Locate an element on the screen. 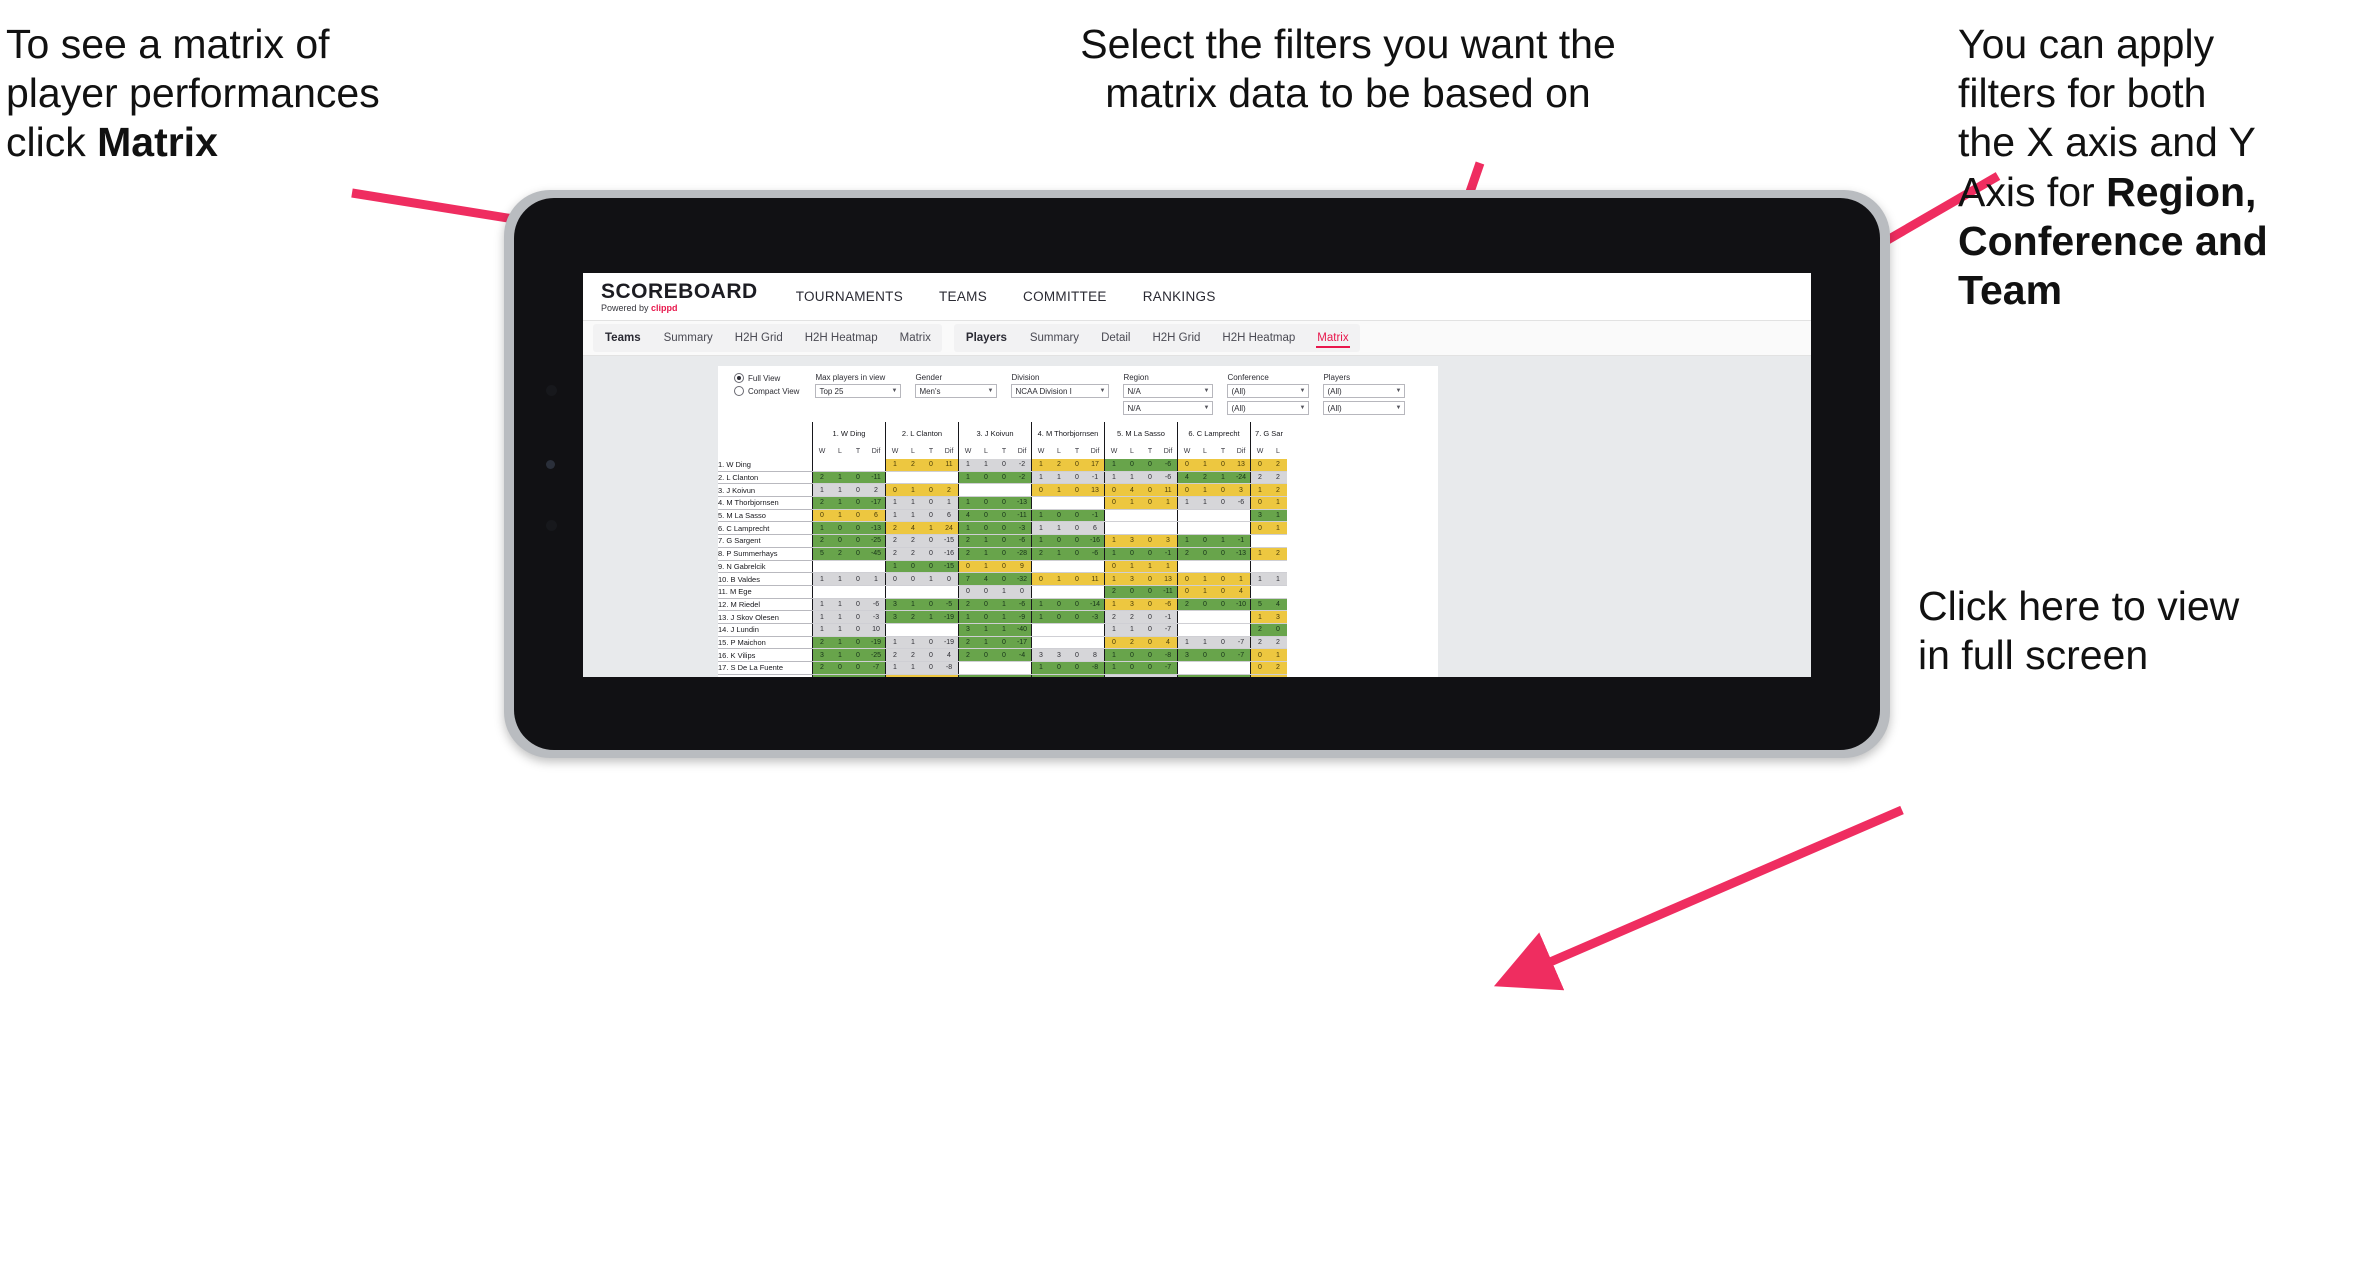 The image size is (2378, 1280). tab-players-matrix: Matrix is located at coordinates (1332, 340).